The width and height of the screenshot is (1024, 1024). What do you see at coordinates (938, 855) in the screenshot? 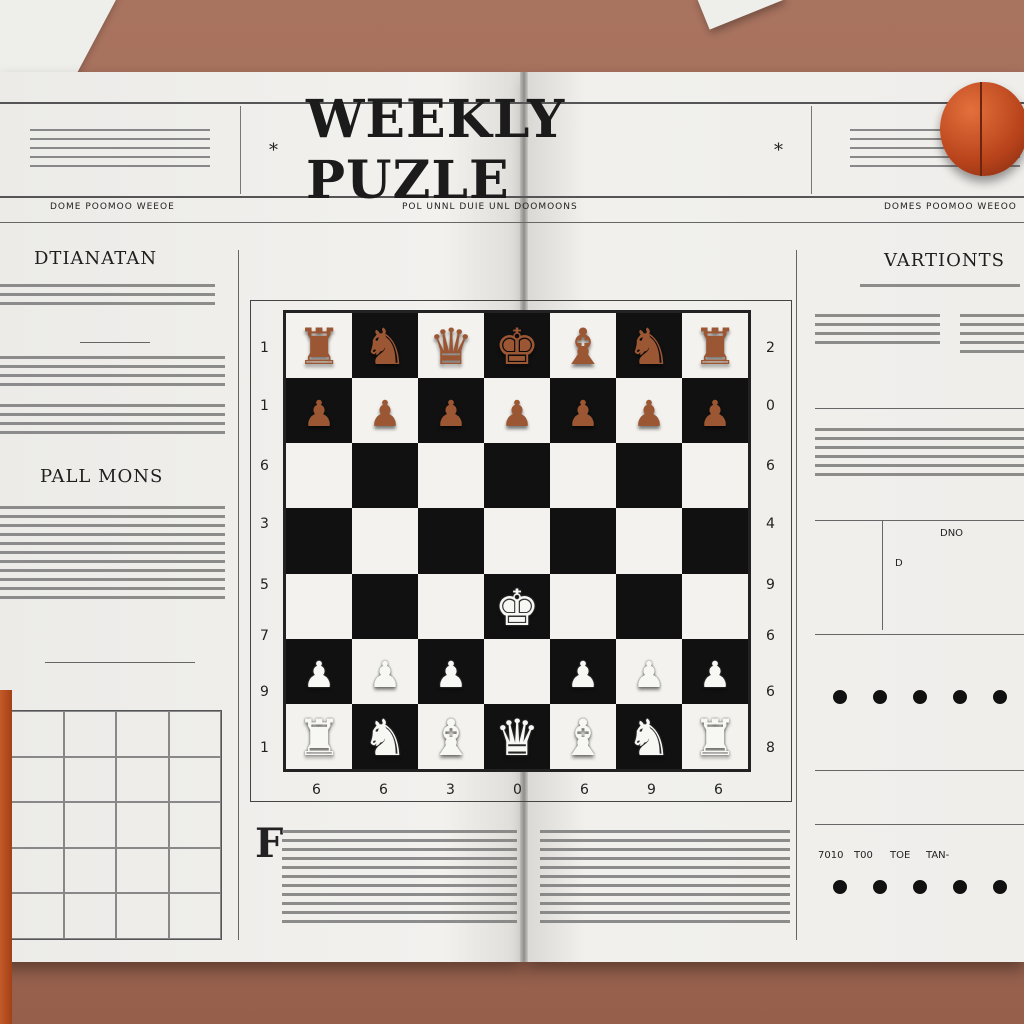
I see `footer-label: TAN-` at bounding box center [938, 855].